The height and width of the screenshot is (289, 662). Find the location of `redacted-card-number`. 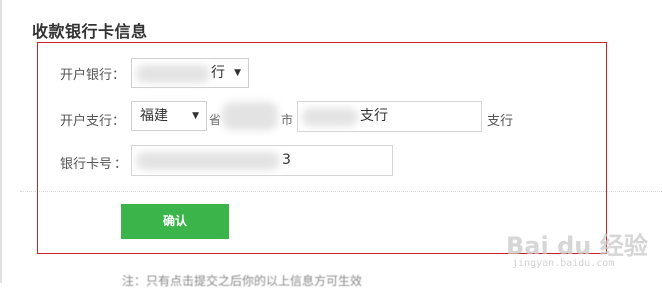

redacted-card-number is located at coordinates (208, 161).